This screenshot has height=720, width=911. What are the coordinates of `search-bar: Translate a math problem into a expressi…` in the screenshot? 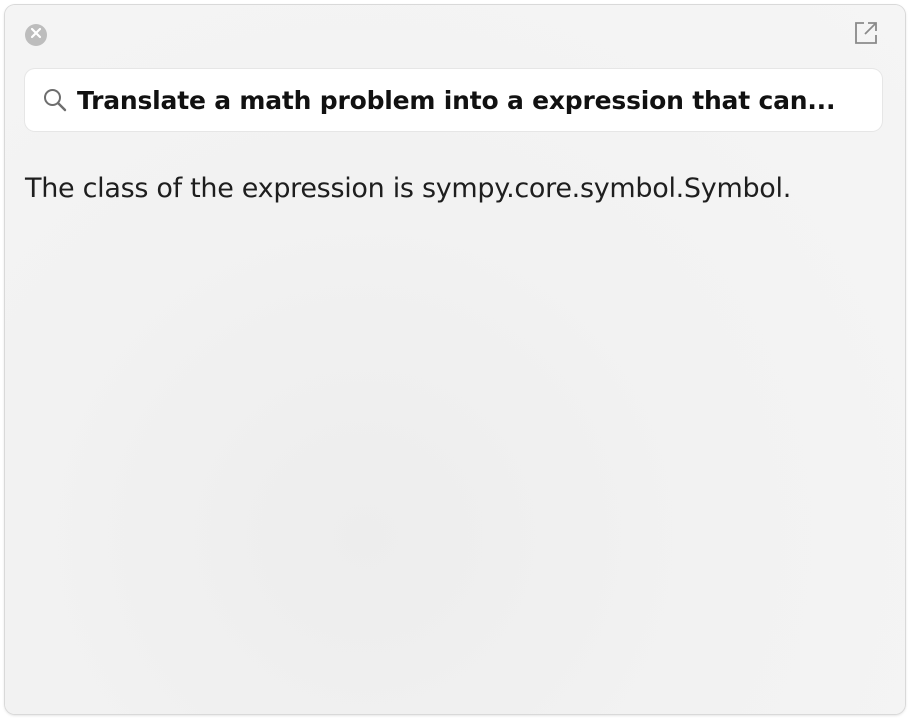 It's located at (453, 100).